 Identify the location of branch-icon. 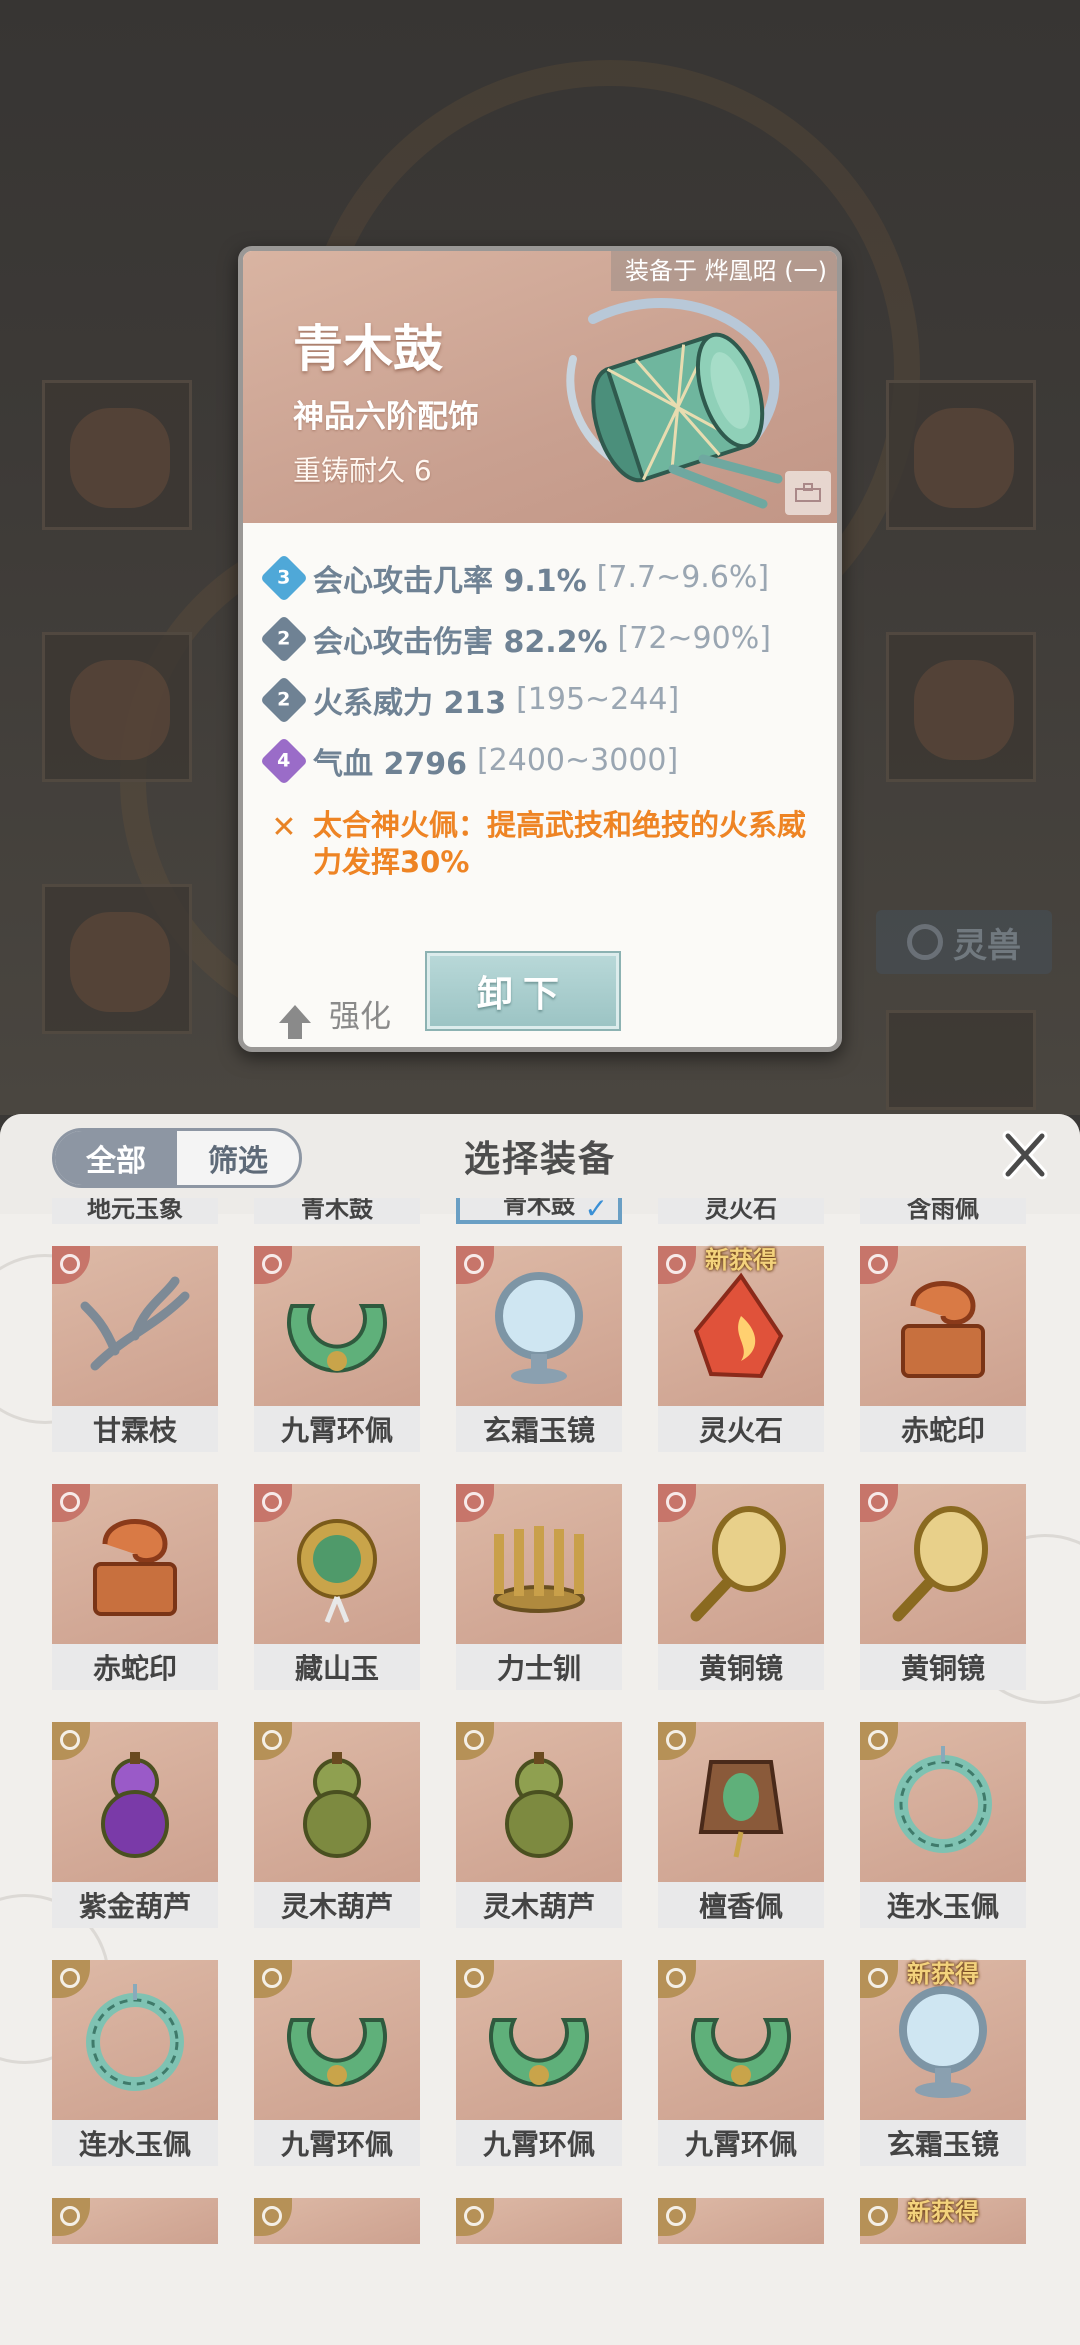
(135, 1323).